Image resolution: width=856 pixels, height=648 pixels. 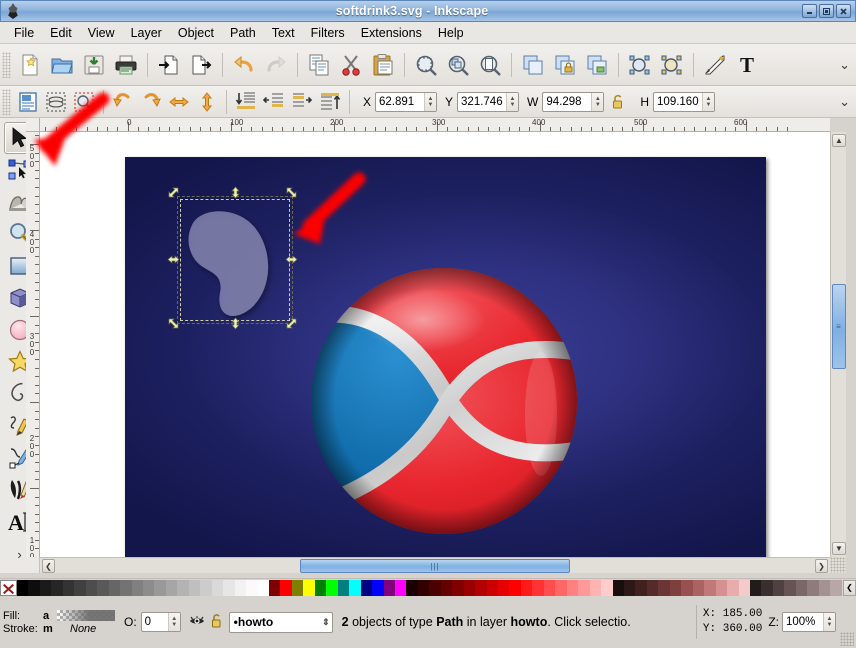 What do you see at coordinates (567, 101) in the screenshot?
I see `w-input` at bounding box center [567, 101].